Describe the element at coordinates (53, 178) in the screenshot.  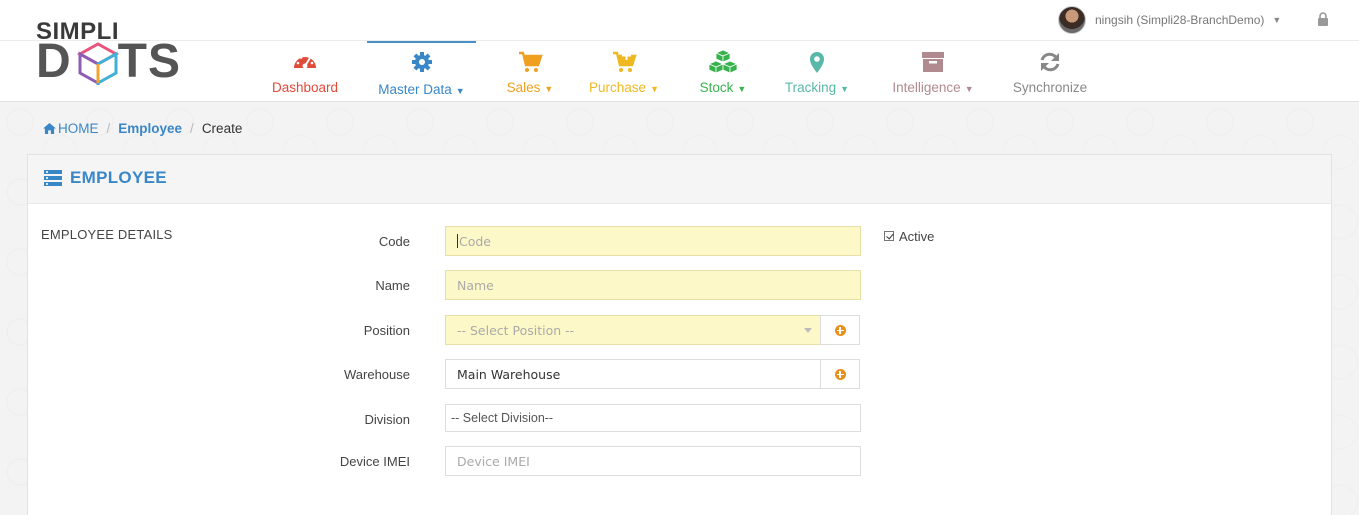
I see `list-icon` at that location.